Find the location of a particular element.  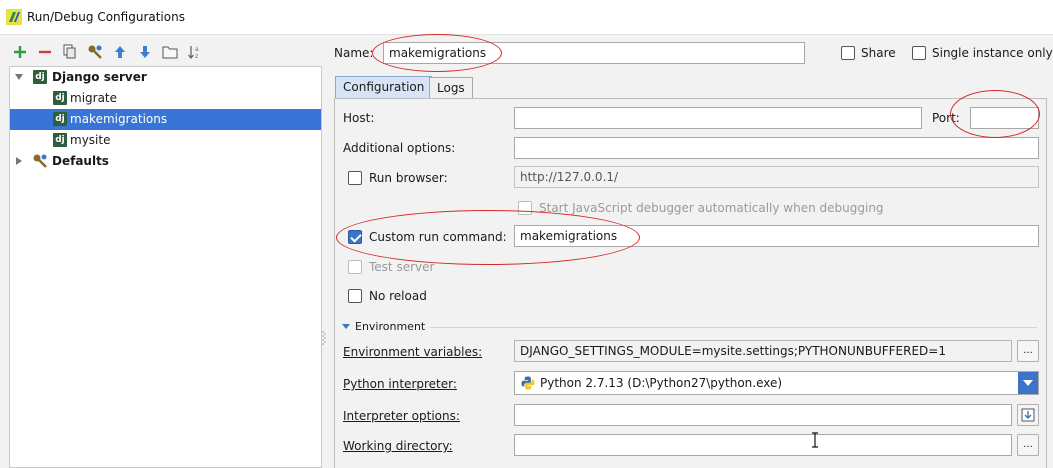

working-directory-label: Working directory: is located at coordinates (398, 446).